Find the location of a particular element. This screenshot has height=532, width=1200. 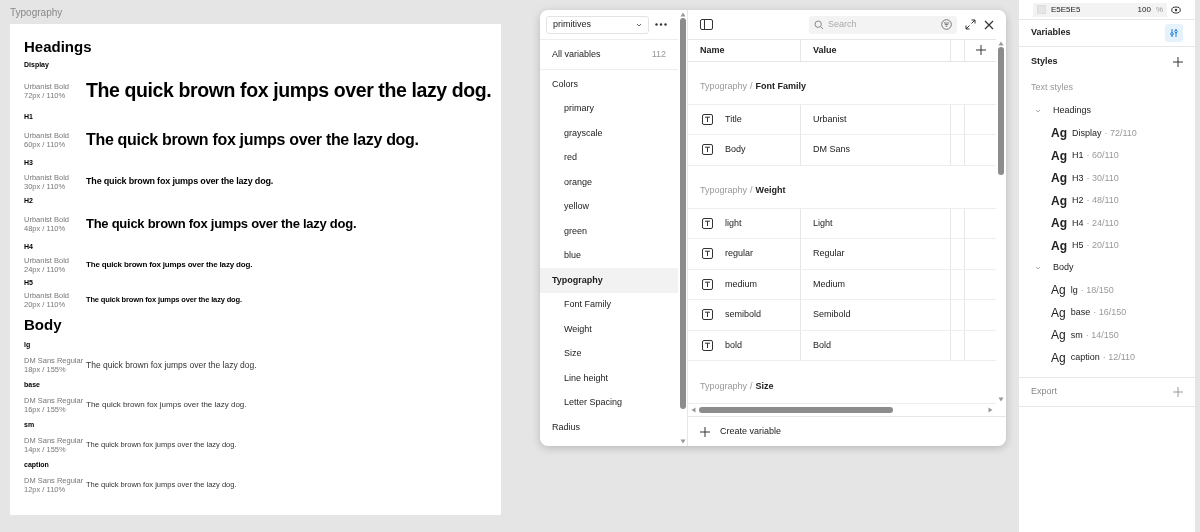

filter-icon is located at coordinates (946, 24).